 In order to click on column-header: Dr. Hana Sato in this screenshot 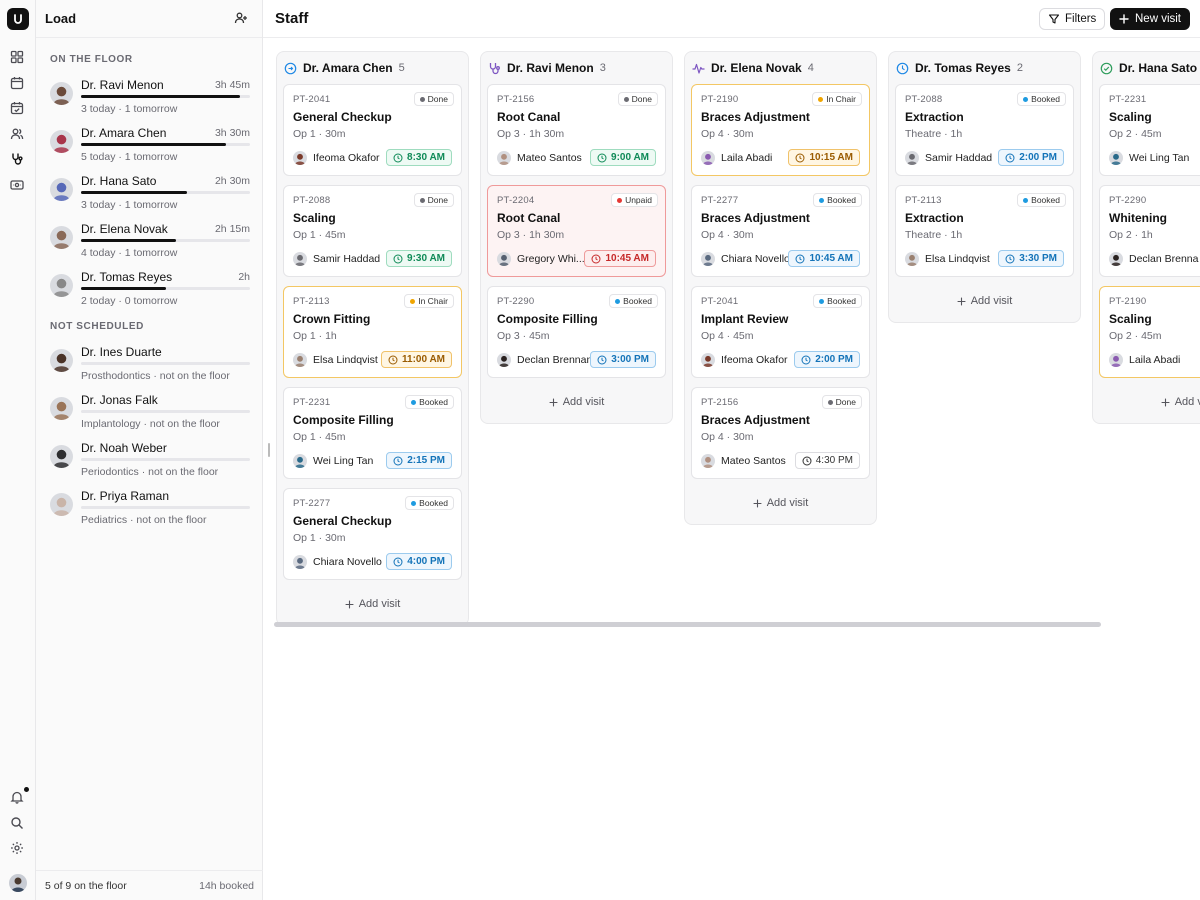, I will do `click(1146, 68)`.